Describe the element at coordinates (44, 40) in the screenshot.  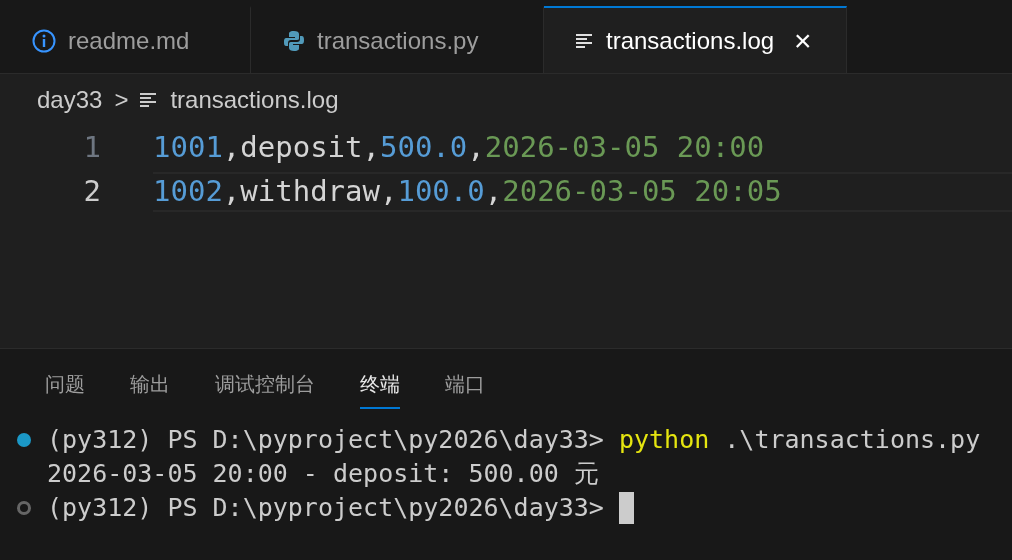
I see `info-icon` at that location.